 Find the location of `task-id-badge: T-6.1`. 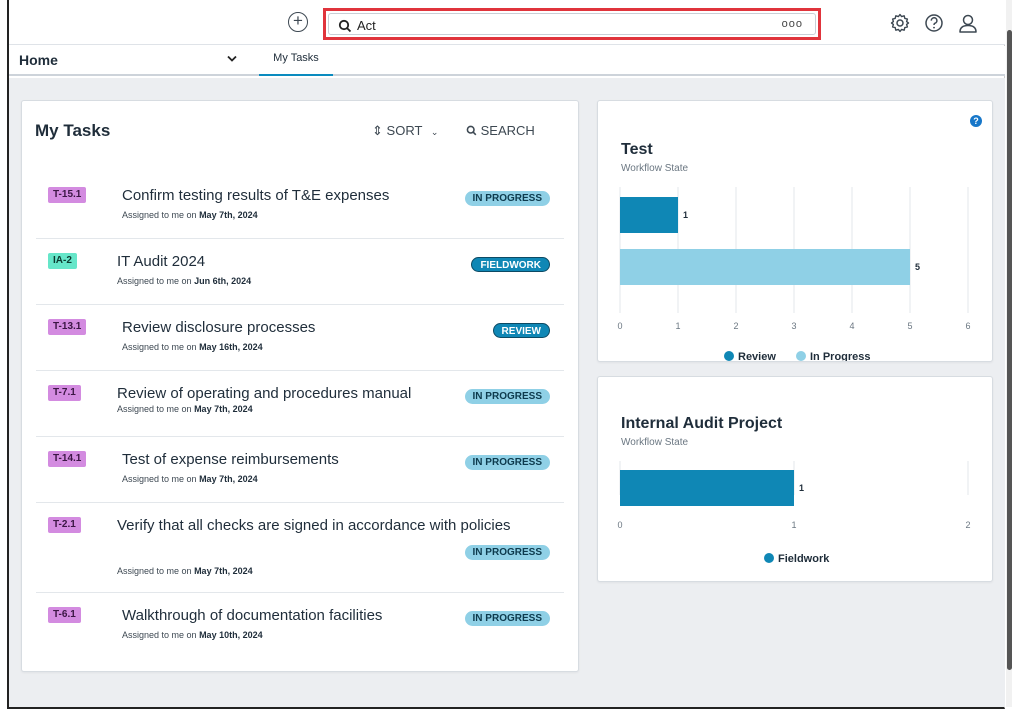

task-id-badge: T-6.1 is located at coordinates (64, 615).